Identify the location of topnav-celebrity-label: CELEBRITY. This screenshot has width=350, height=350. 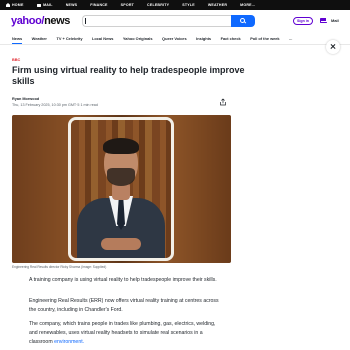
(158, 5).